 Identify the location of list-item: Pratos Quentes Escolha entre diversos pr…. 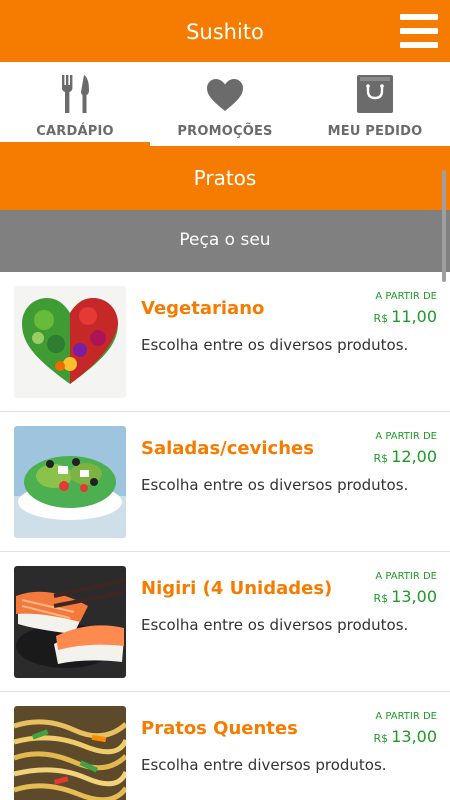
(225, 746).